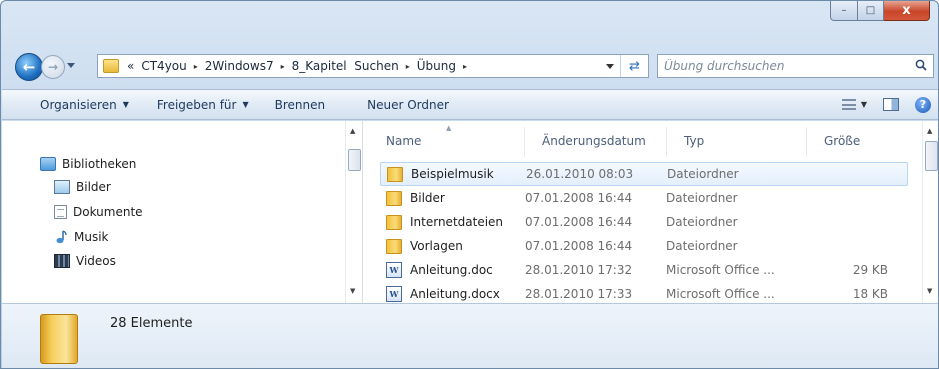 Image resolution: width=939 pixels, height=369 pixels. I want to click on caption-buttons: – □ x, so click(880, 12).